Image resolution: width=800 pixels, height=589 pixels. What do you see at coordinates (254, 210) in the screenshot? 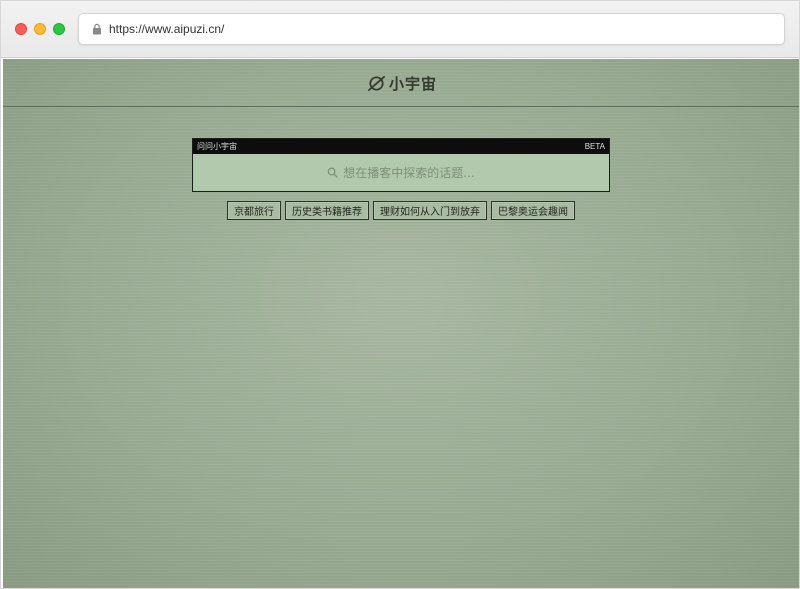
I see `suggestion-chip: 京都旅行` at bounding box center [254, 210].